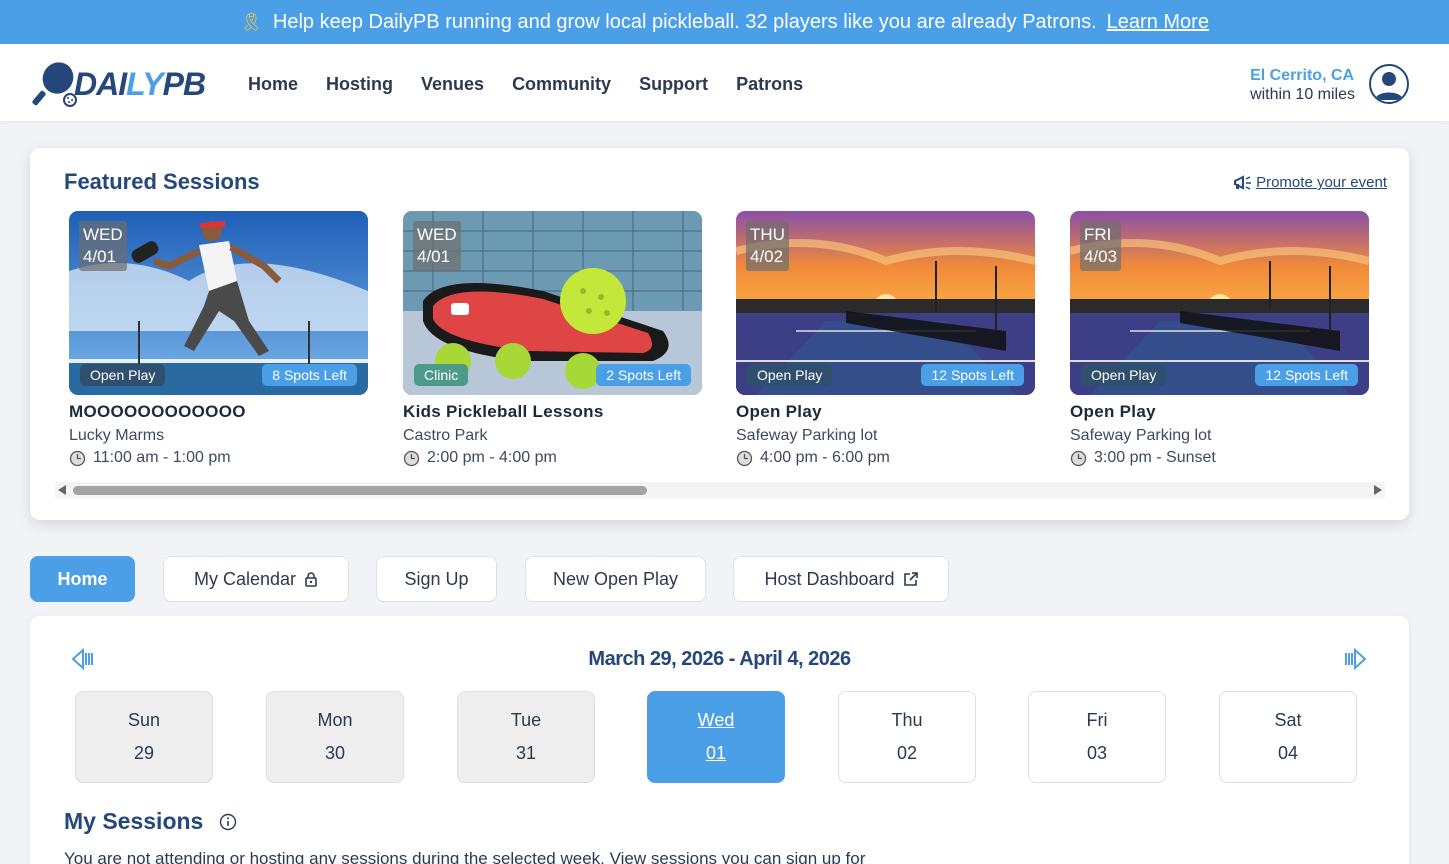  What do you see at coordinates (719, 659) in the screenshot?
I see `week-range-label: March 29, 2026 - April 4, 2026` at bounding box center [719, 659].